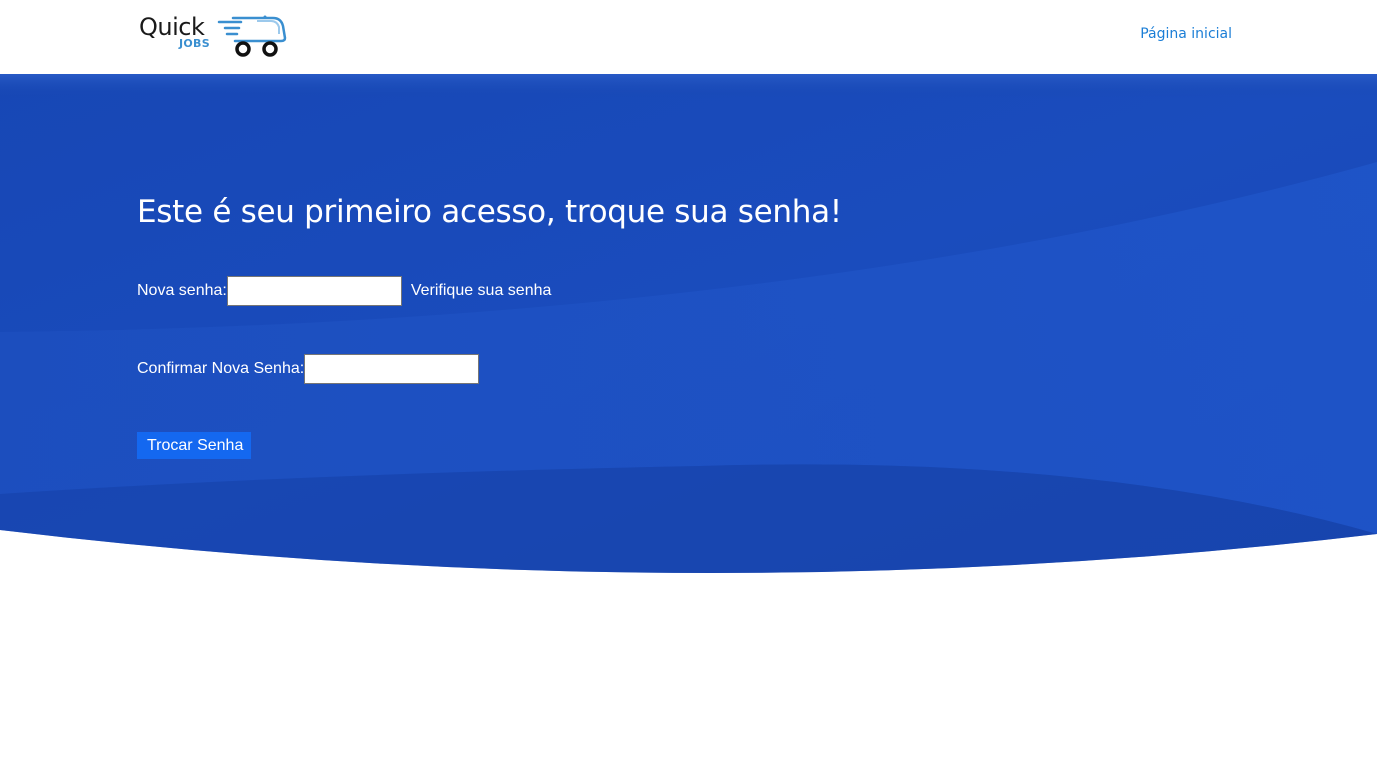 Image resolution: width=1377 pixels, height=764 pixels. Describe the element at coordinates (314, 291) in the screenshot. I see `new-password-input` at that location.